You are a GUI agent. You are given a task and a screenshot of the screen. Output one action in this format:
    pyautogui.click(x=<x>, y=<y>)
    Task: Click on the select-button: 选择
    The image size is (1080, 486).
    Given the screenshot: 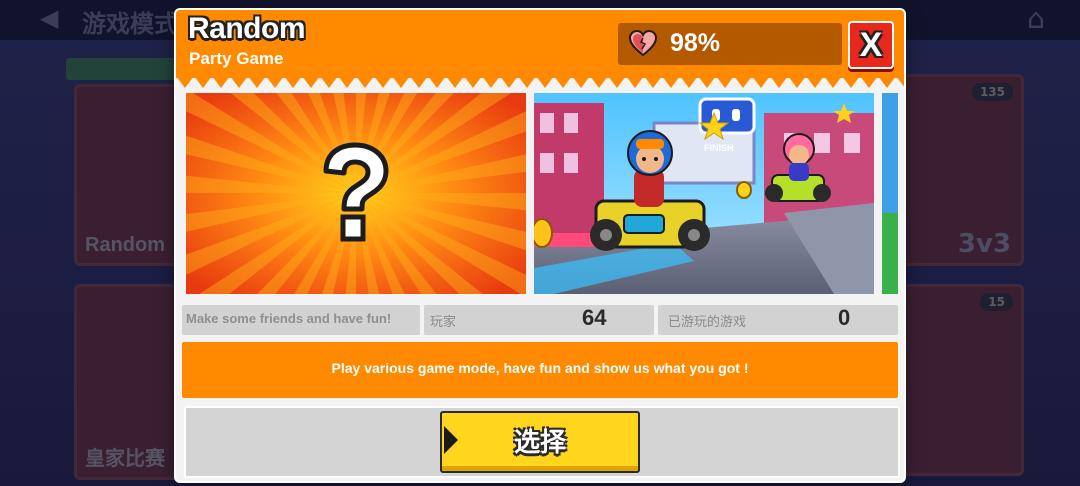 What is the action you would take?
    pyautogui.click(x=540, y=442)
    